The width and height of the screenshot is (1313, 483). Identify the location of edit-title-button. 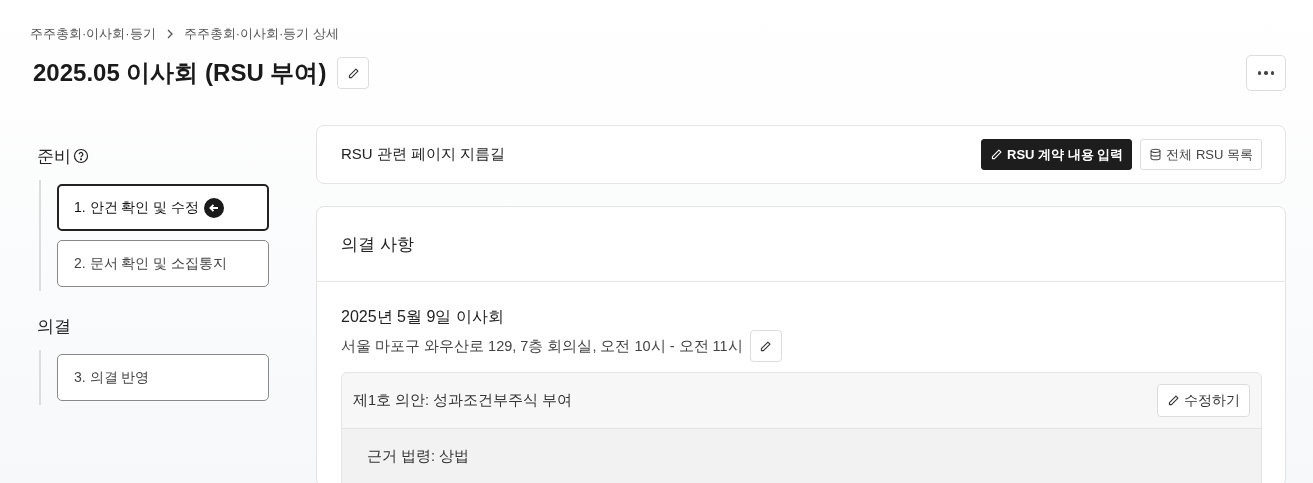
(353, 73).